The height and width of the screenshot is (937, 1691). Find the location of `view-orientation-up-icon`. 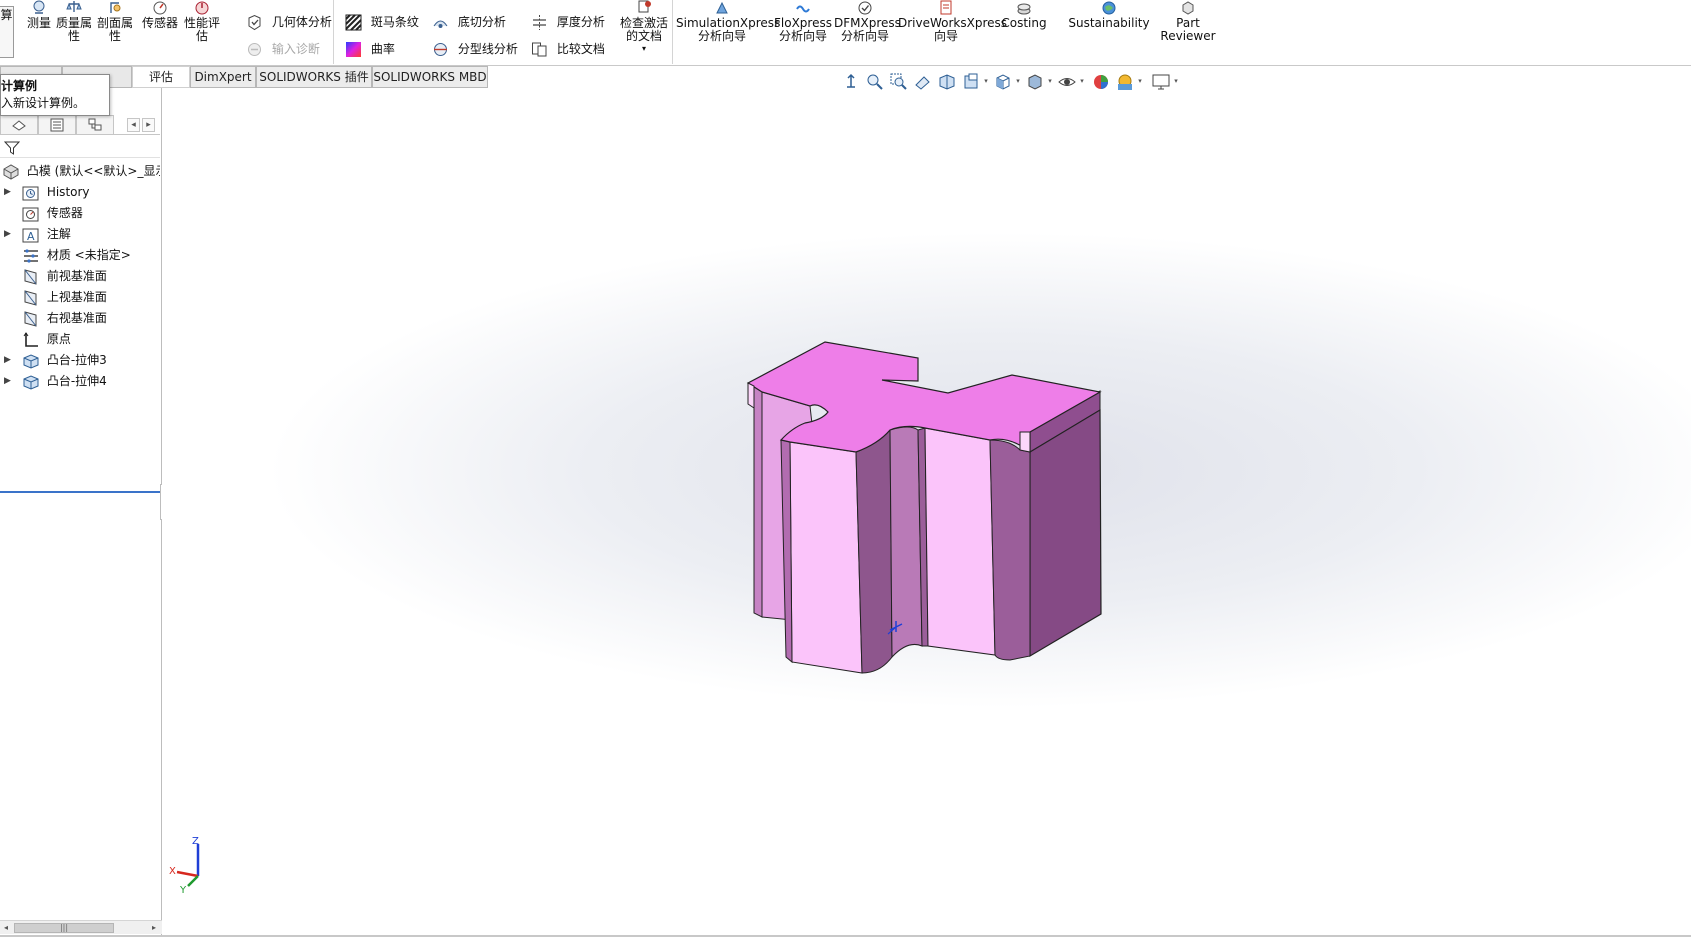

view-orientation-up-icon is located at coordinates (851, 82).